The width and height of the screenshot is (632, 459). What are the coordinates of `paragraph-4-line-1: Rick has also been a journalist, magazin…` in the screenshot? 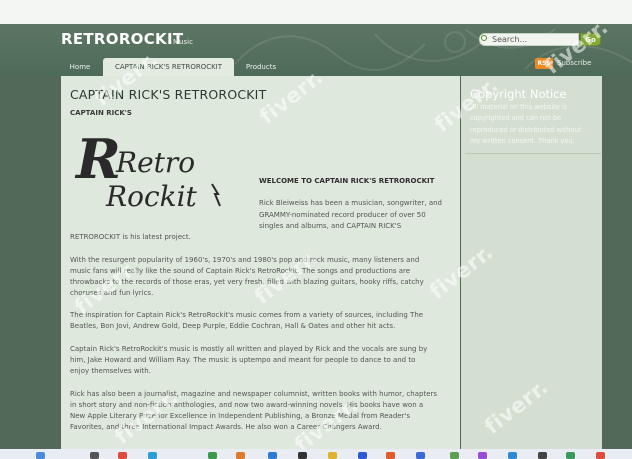 It's located at (254, 394).